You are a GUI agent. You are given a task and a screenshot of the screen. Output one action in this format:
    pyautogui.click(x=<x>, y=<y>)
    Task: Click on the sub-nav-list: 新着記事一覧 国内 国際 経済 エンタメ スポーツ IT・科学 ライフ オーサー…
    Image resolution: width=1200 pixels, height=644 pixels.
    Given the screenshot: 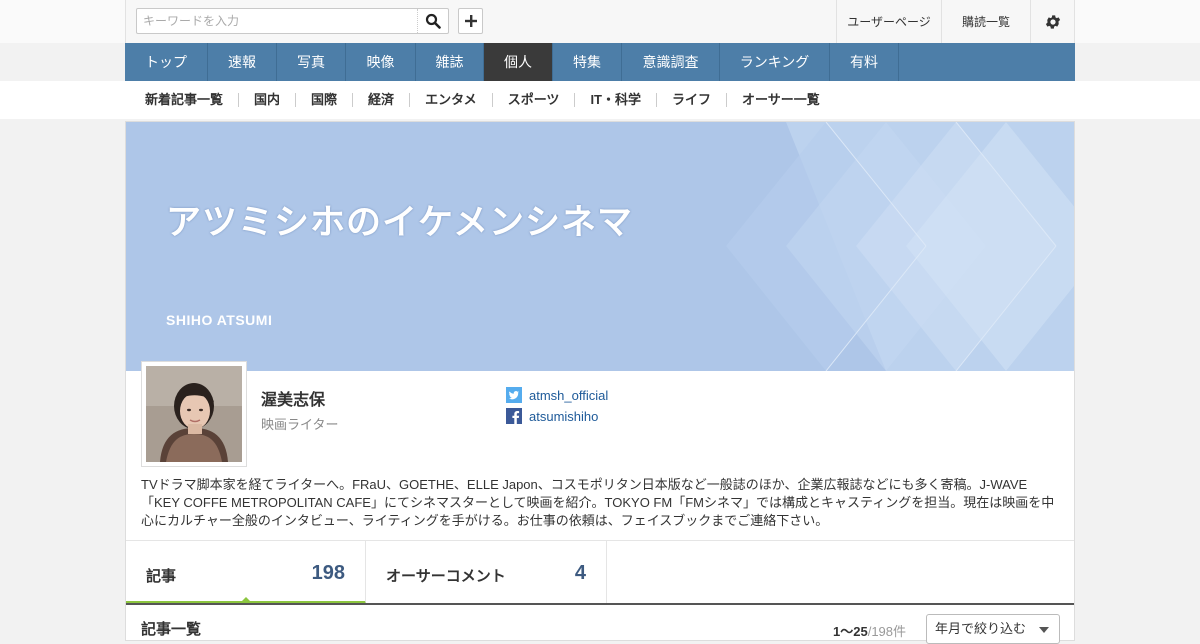 What is the action you would take?
    pyautogui.click(x=482, y=100)
    